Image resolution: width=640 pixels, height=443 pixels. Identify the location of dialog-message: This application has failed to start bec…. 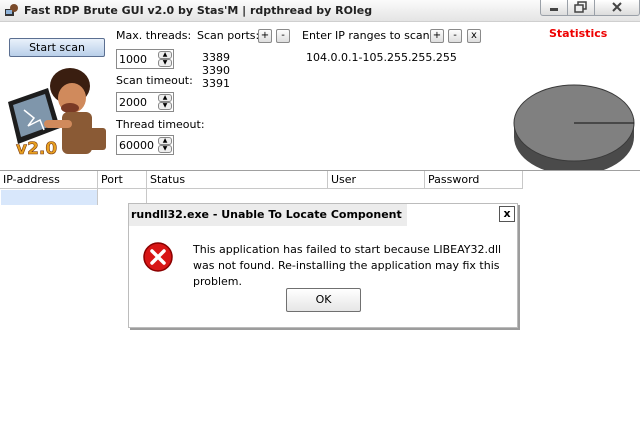
(347, 265).